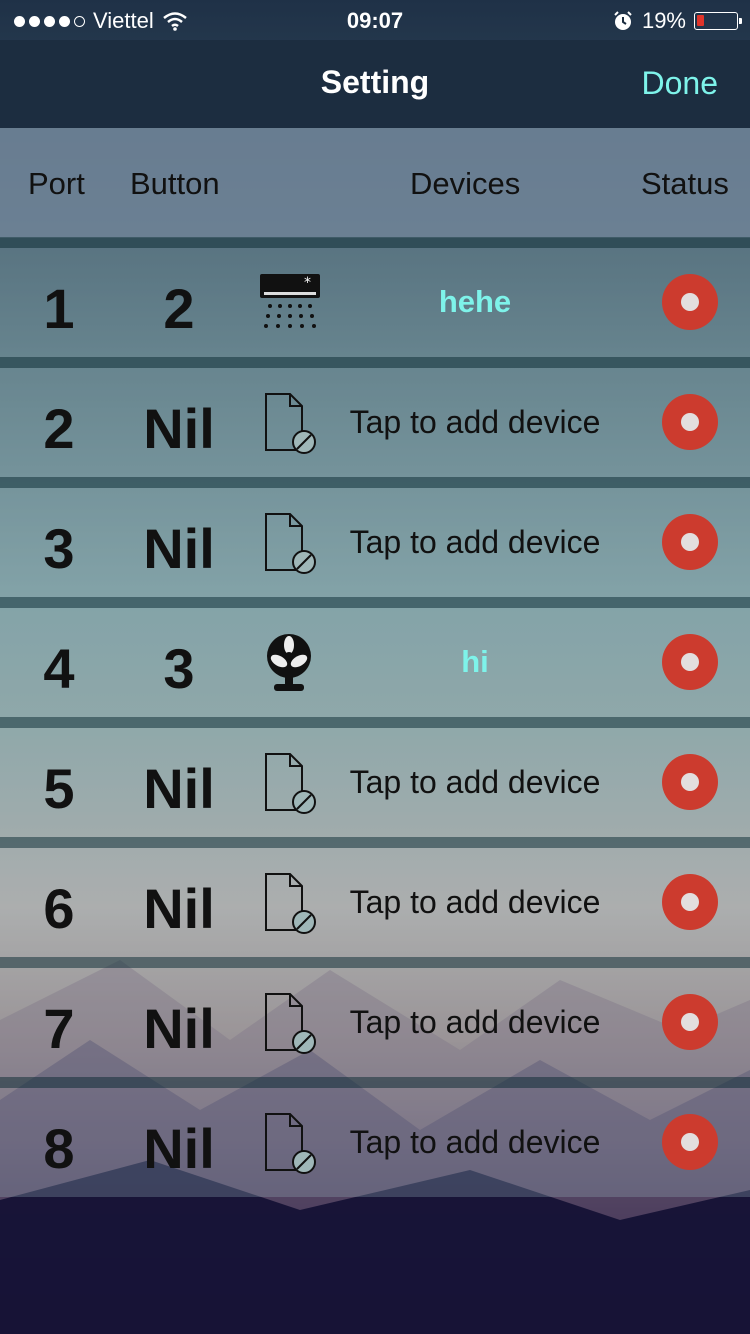 The height and width of the screenshot is (1334, 750). What do you see at coordinates (291, 303) in the screenshot?
I see `air-conditioner-icon: *` at bounding box center [291, 303].